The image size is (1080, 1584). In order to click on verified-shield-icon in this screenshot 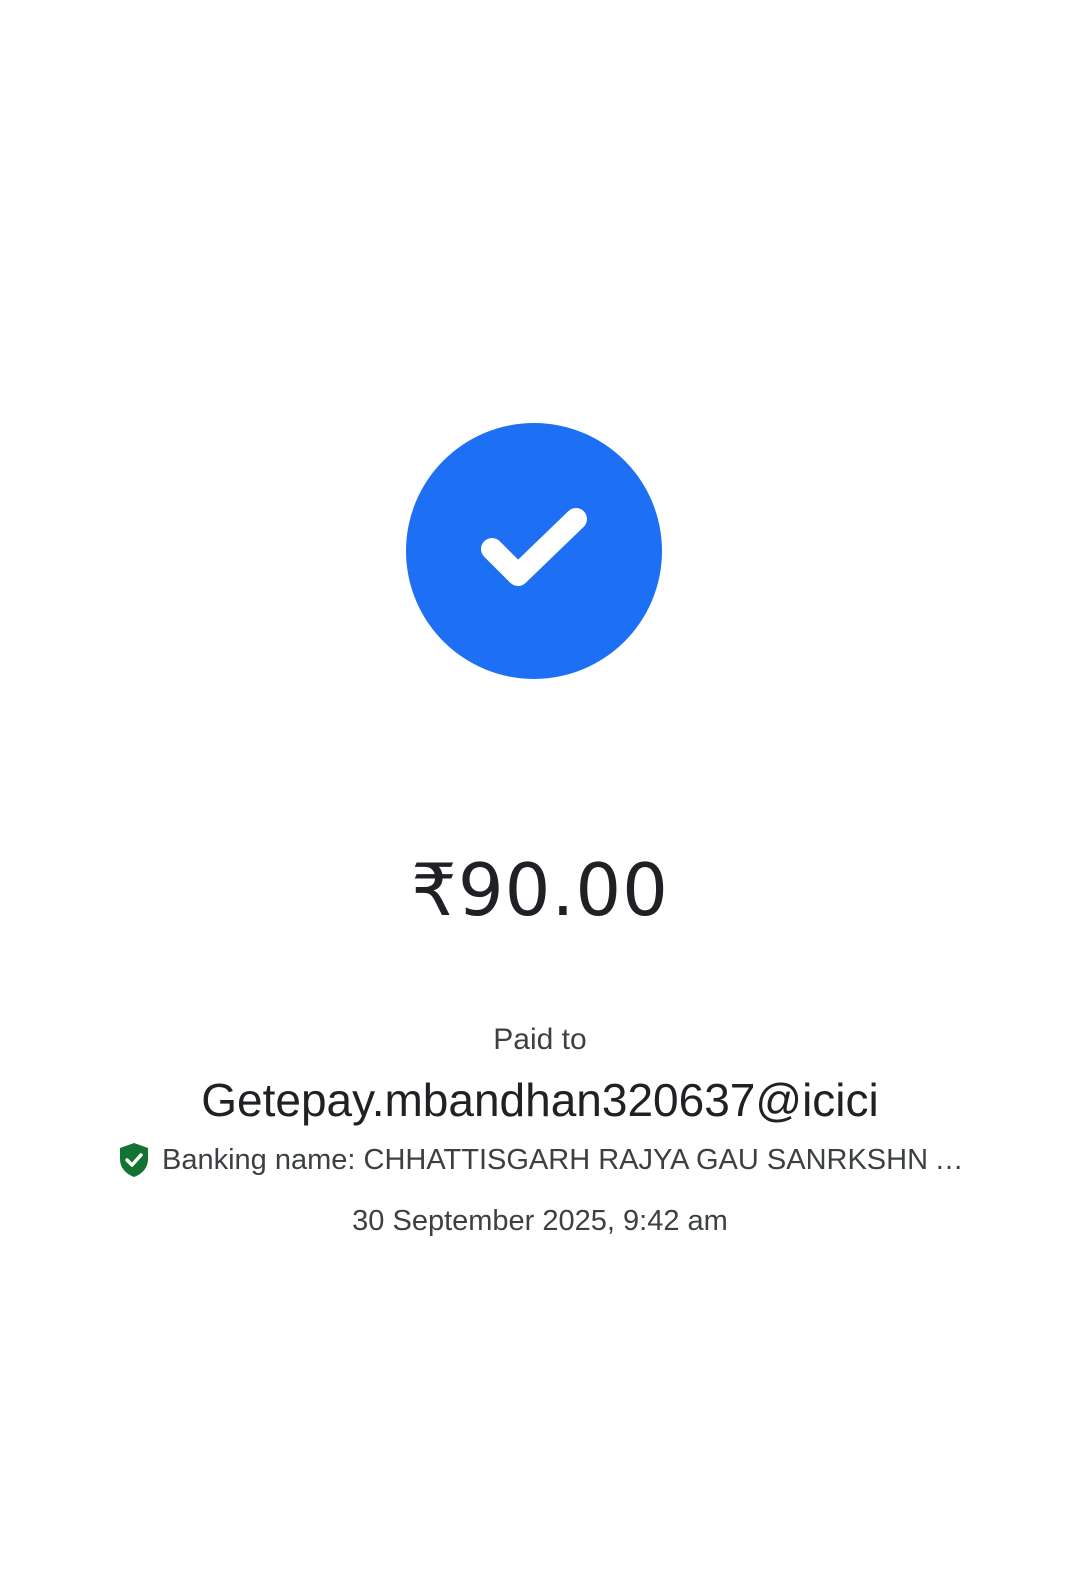, I will do `click(134, 1160)`.